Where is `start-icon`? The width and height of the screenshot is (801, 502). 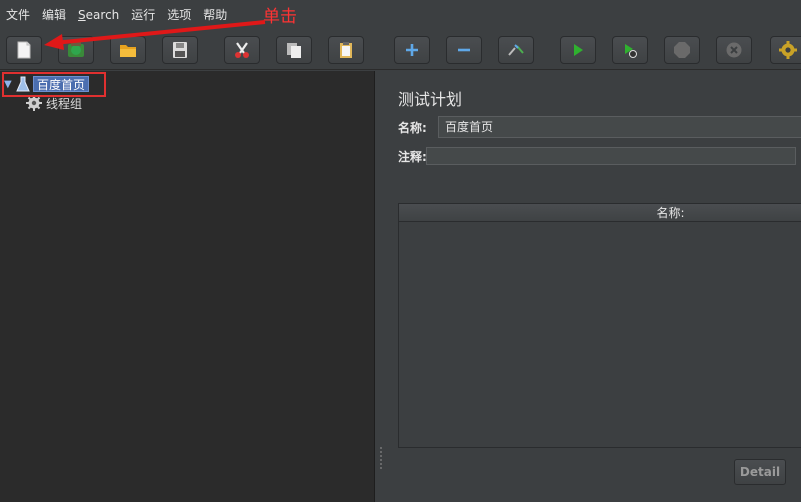 start-icon is located at coordinates (578, 50).